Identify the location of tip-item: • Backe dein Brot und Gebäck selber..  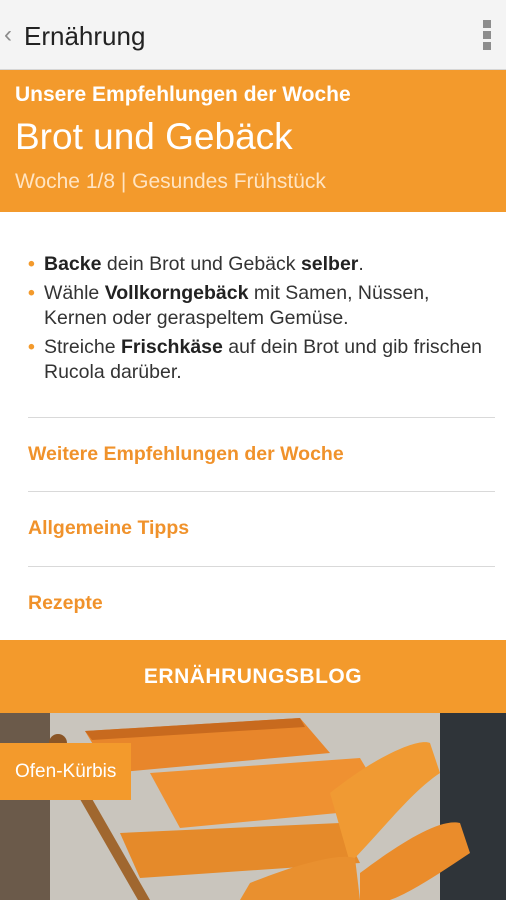
(258, 264).